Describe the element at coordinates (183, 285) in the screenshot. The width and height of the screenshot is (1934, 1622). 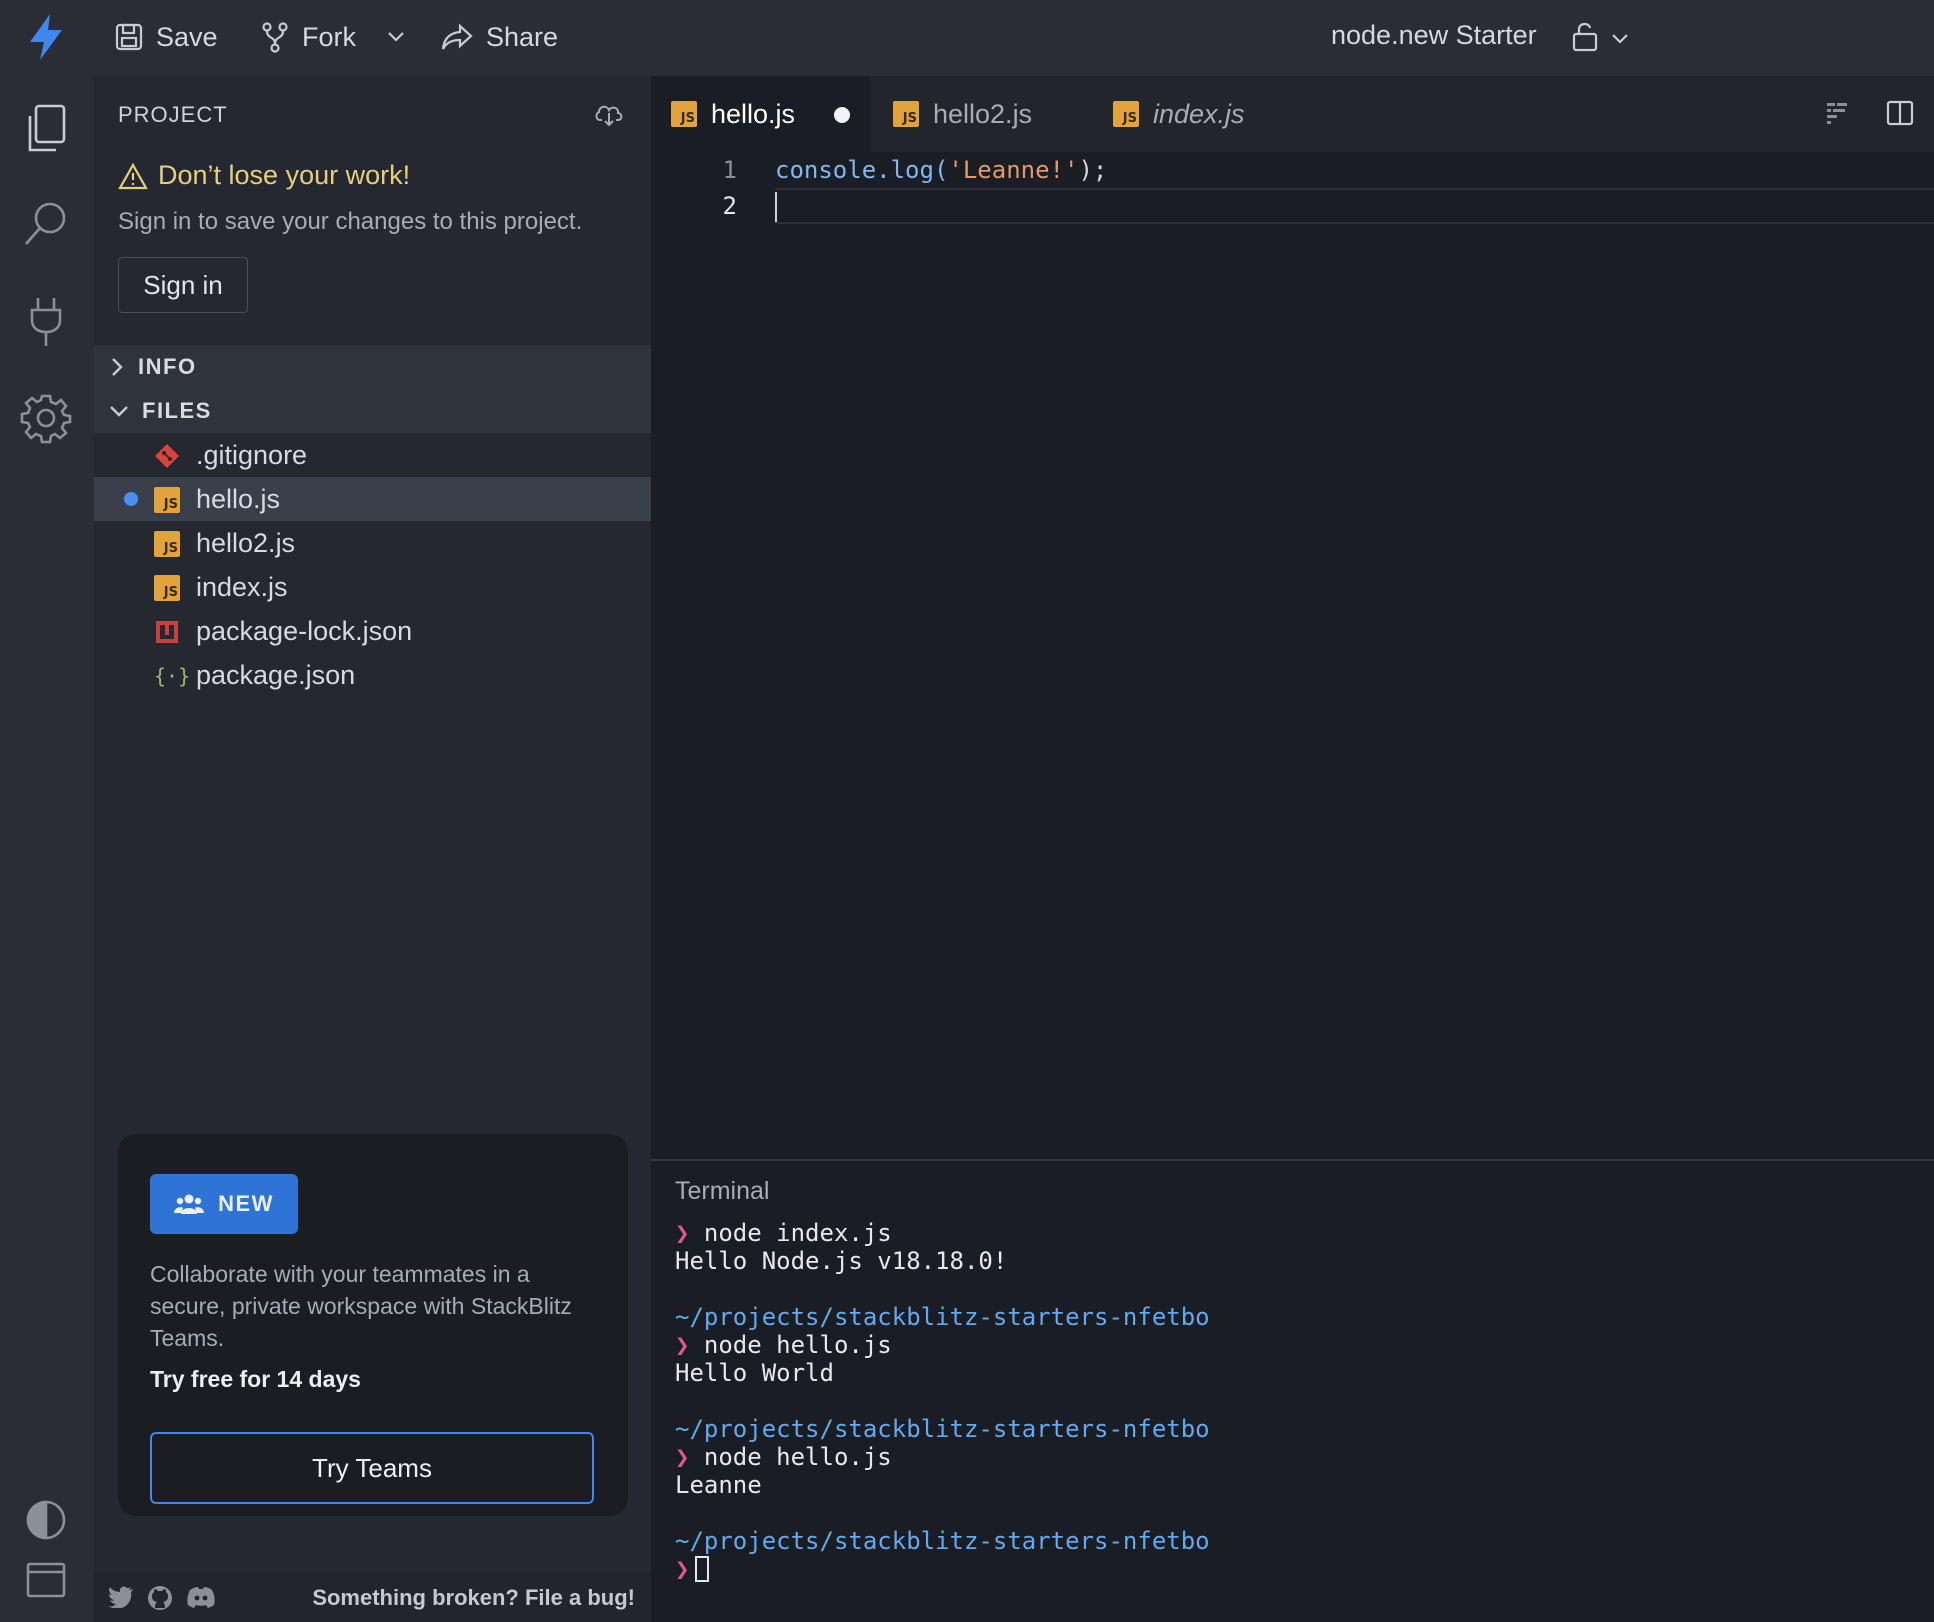
I see `sign-in-button: Sign in` at that location.